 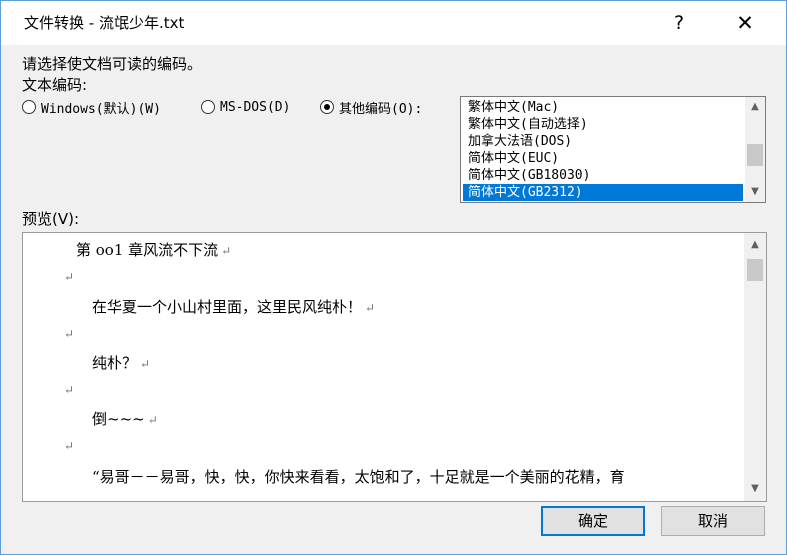 I want to click on radio-windows-default: Windows(默认)(W), so click(x=91, y=107).